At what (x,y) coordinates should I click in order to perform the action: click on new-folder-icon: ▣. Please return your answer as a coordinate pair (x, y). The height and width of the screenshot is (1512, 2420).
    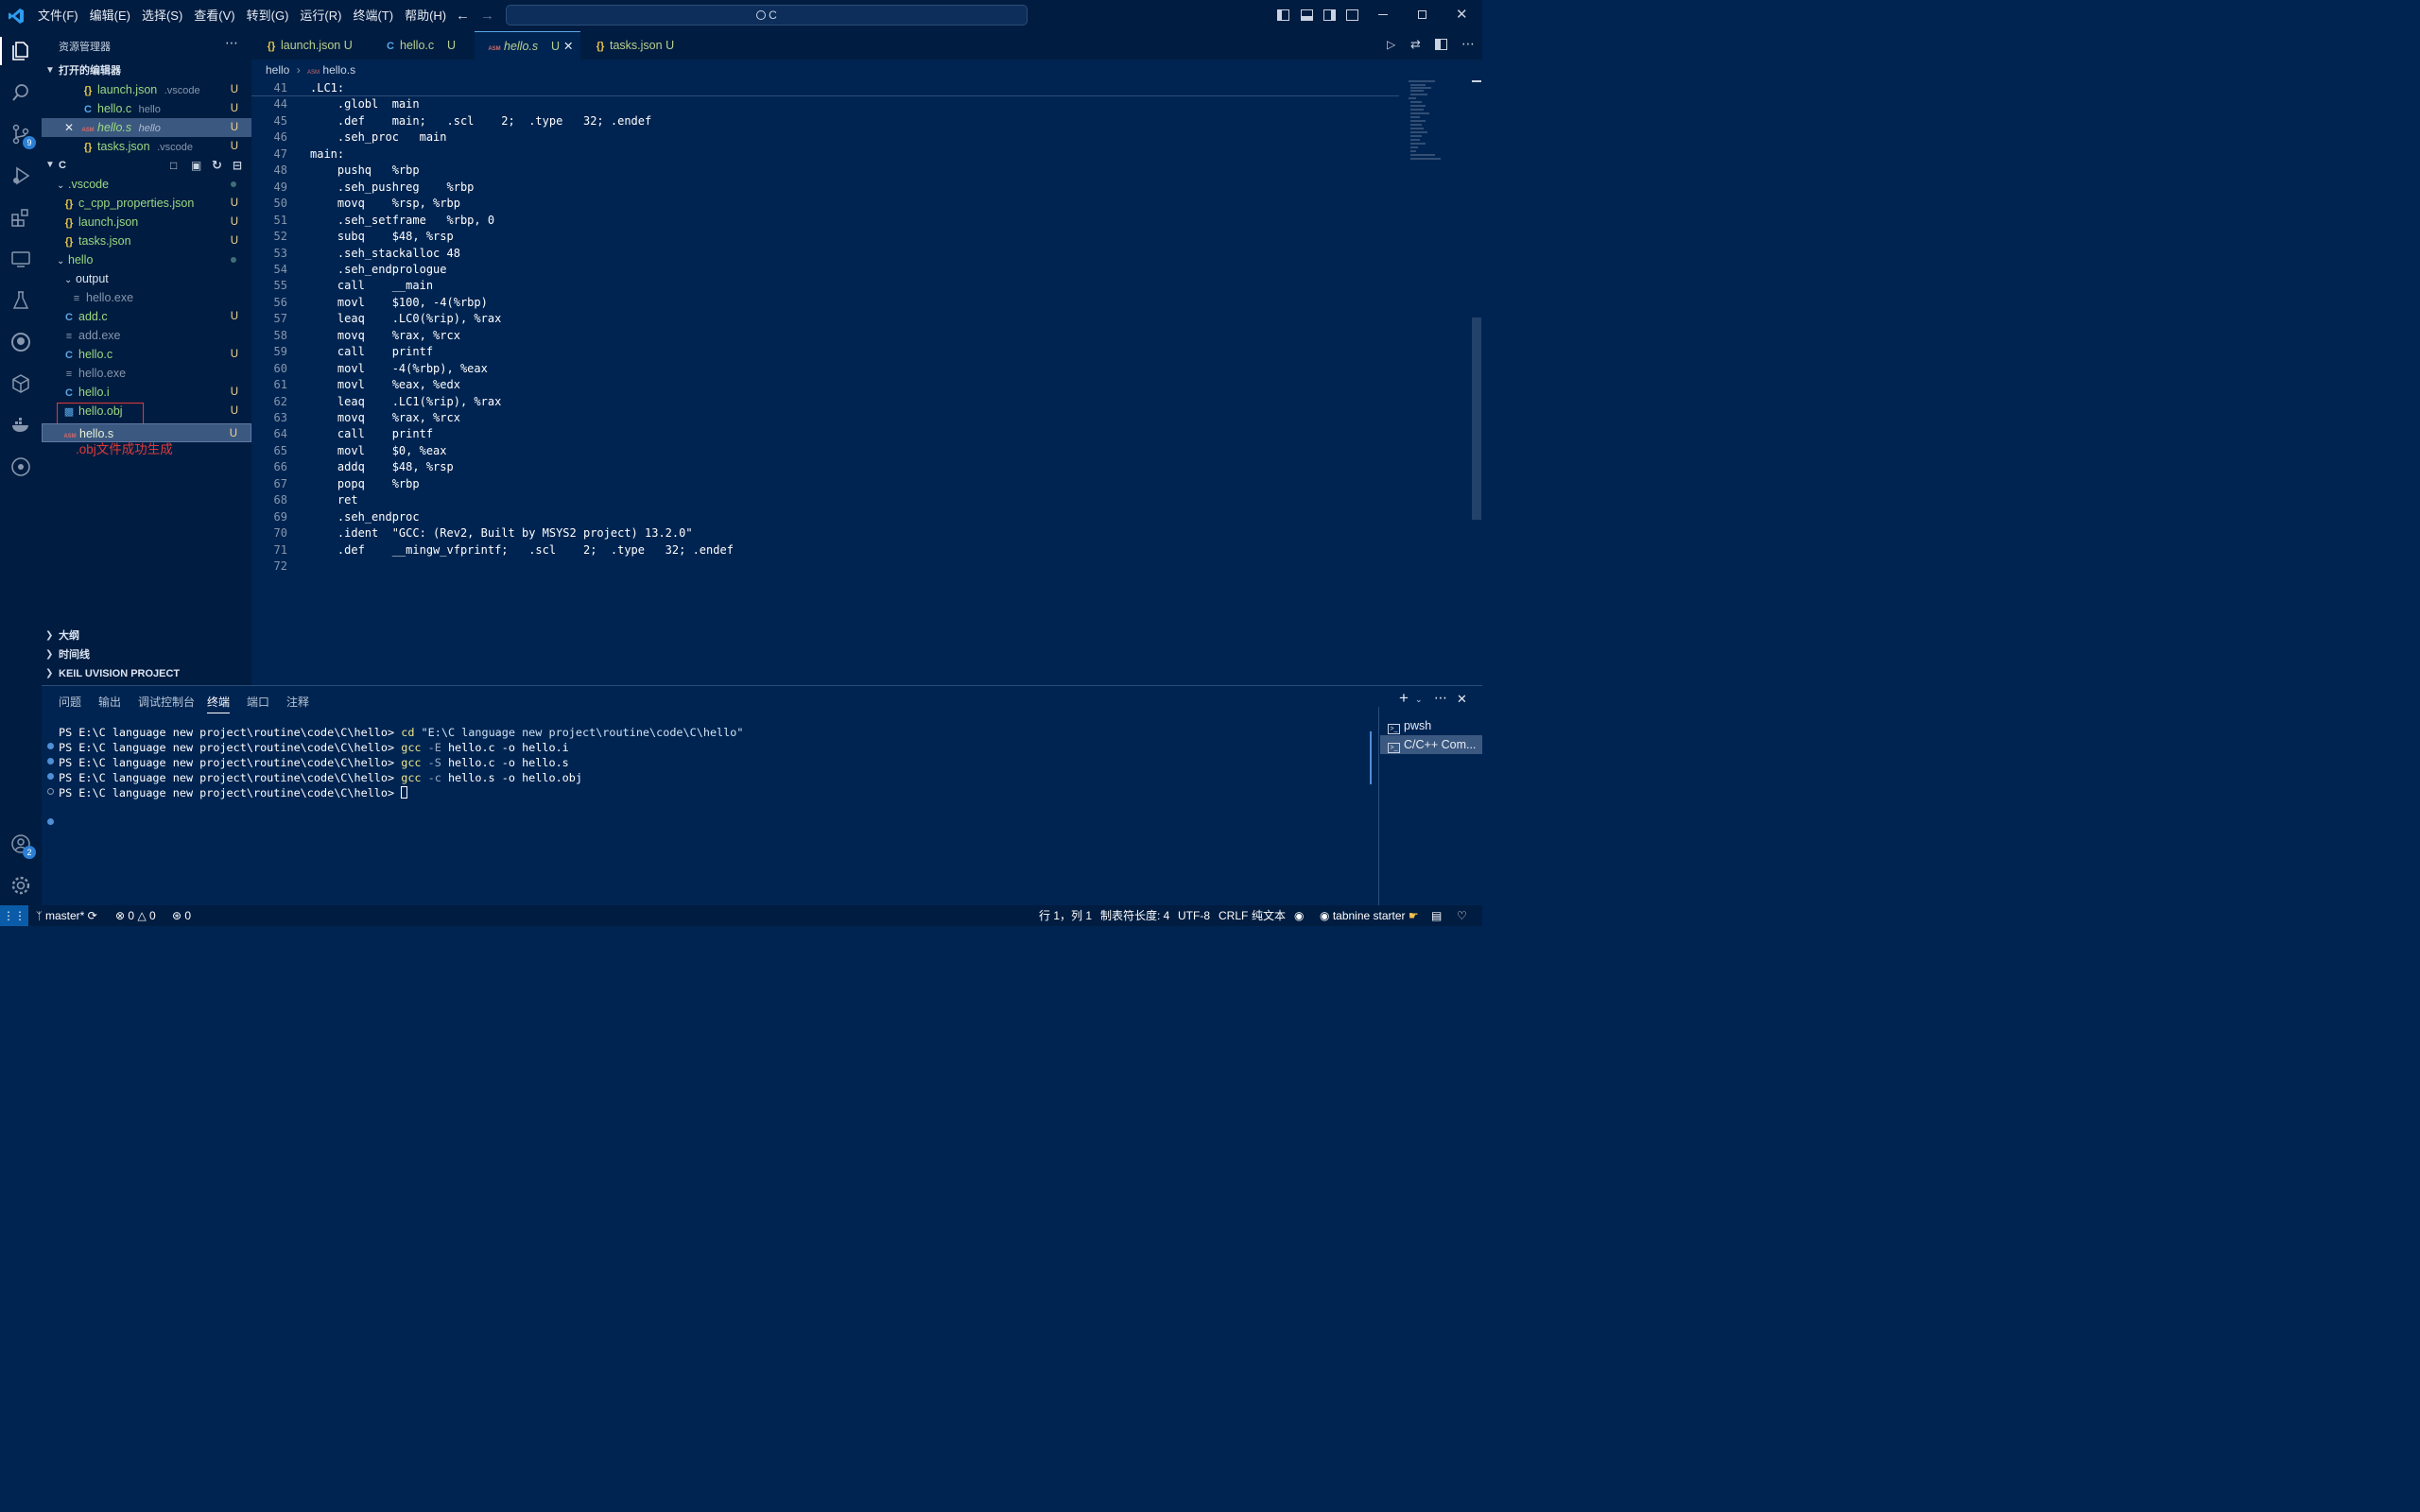
    Looking at the image, I should click on (196, 165).